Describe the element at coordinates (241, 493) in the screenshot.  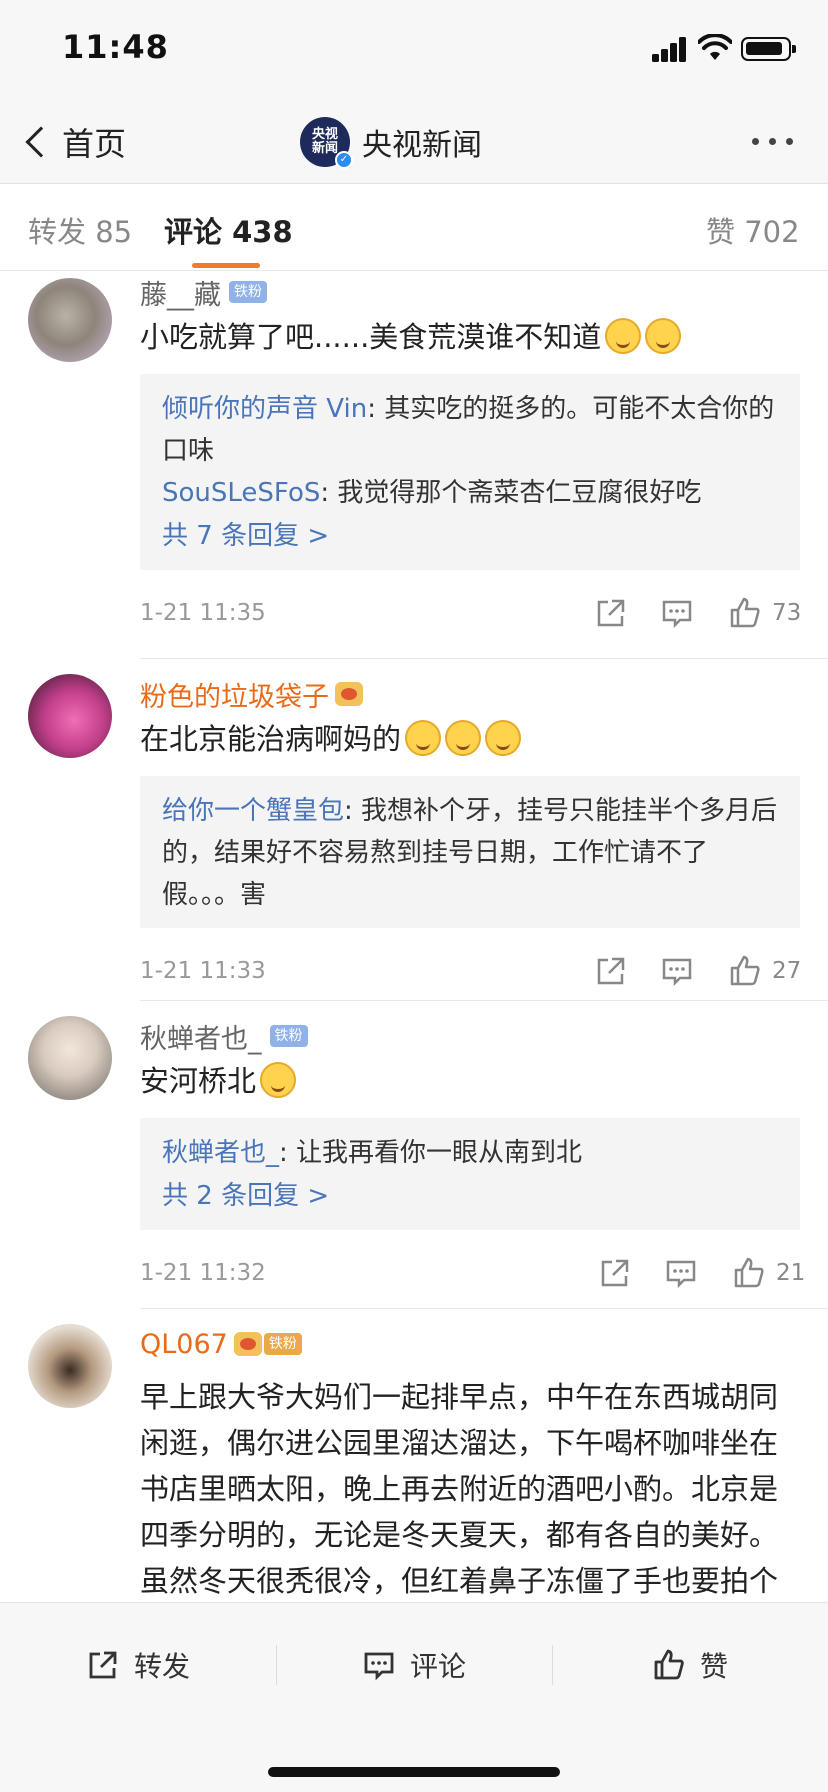
I see `reply-username: SouSLeSFoS` at that location.